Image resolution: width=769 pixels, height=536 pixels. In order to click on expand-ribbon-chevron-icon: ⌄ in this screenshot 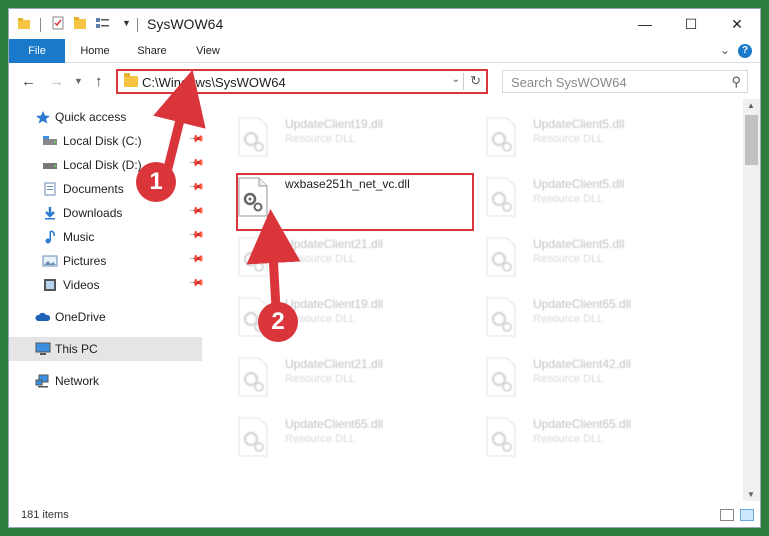, I will do `click(725, 50)`.